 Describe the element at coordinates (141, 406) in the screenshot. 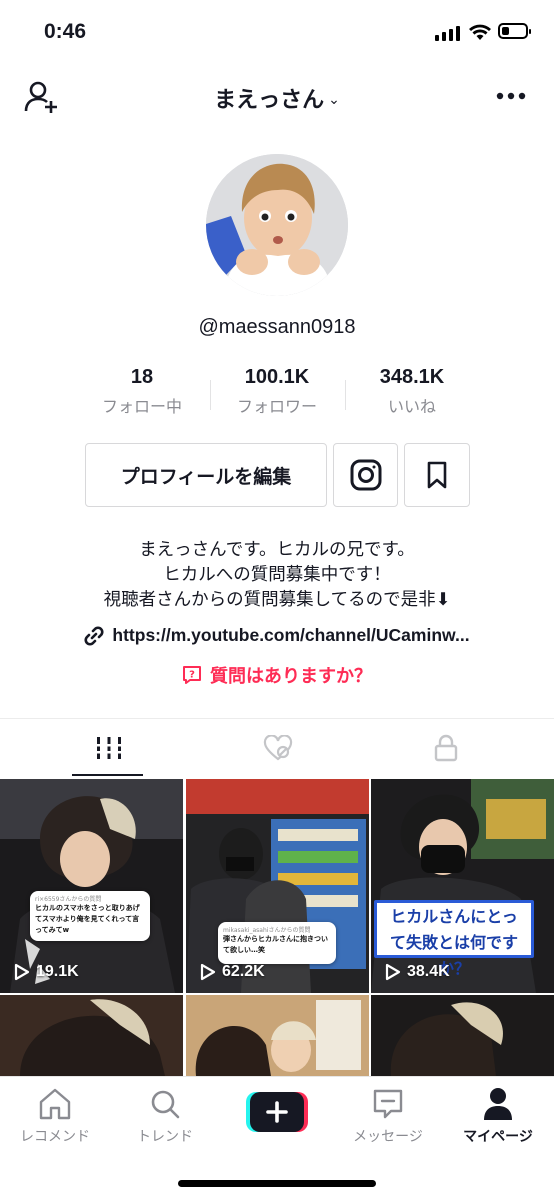

I see `stat-label: フォロー中` at that location.